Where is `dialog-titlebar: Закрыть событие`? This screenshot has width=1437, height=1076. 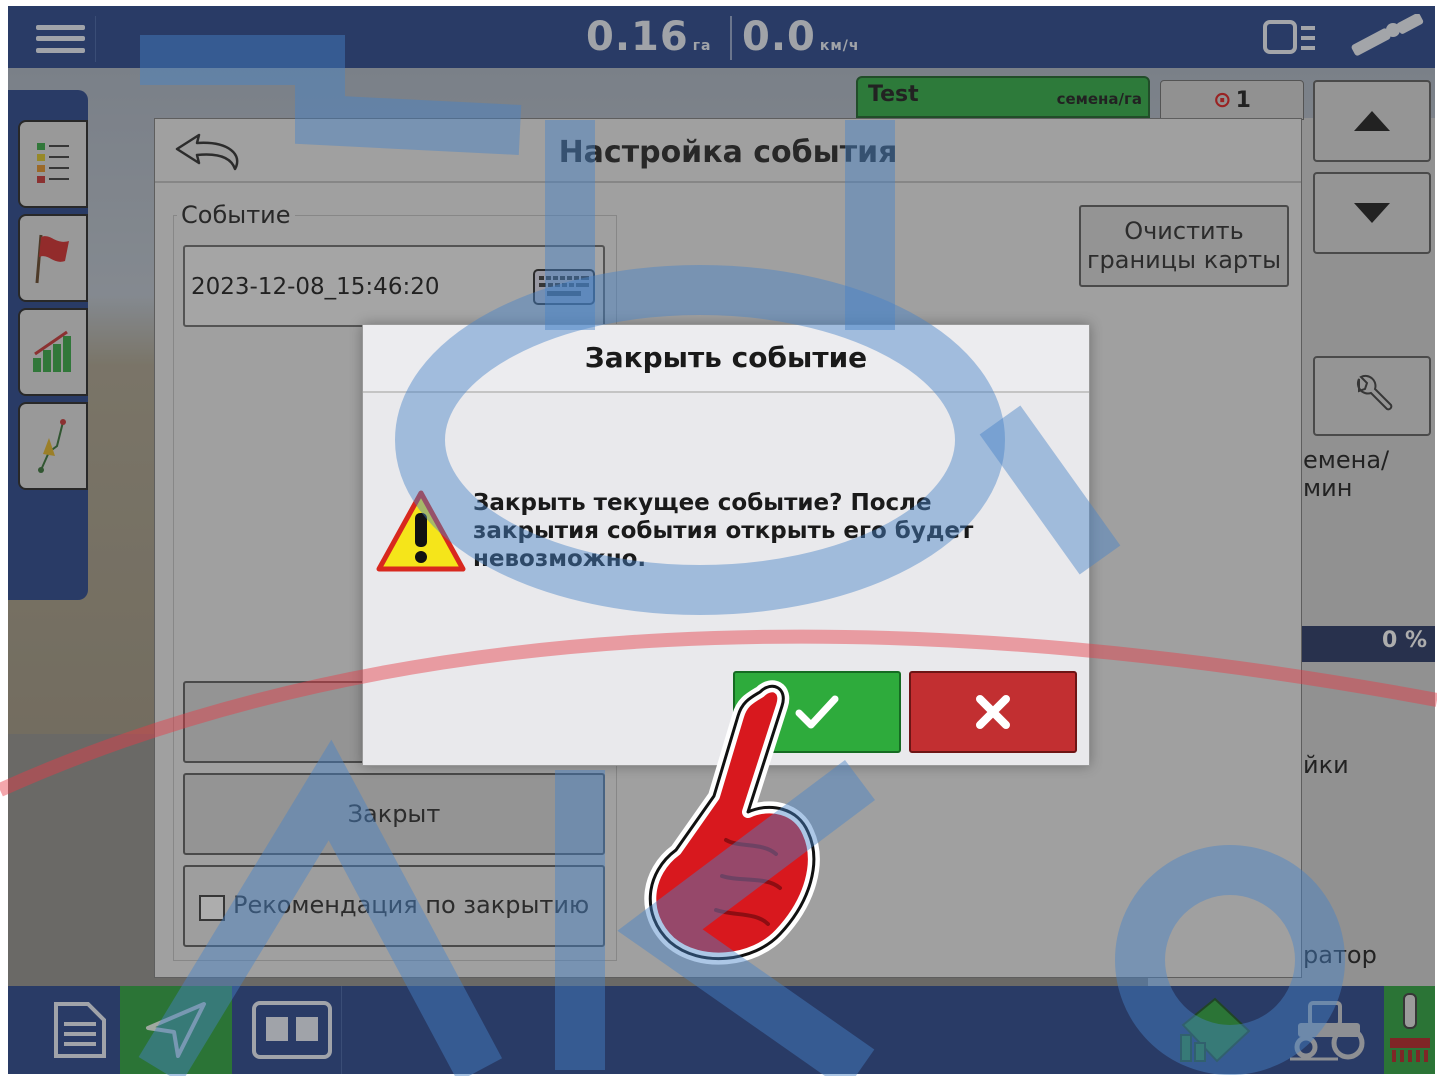 dialog-titlebar: Закрыть событие is located at coordinates (726, 359).